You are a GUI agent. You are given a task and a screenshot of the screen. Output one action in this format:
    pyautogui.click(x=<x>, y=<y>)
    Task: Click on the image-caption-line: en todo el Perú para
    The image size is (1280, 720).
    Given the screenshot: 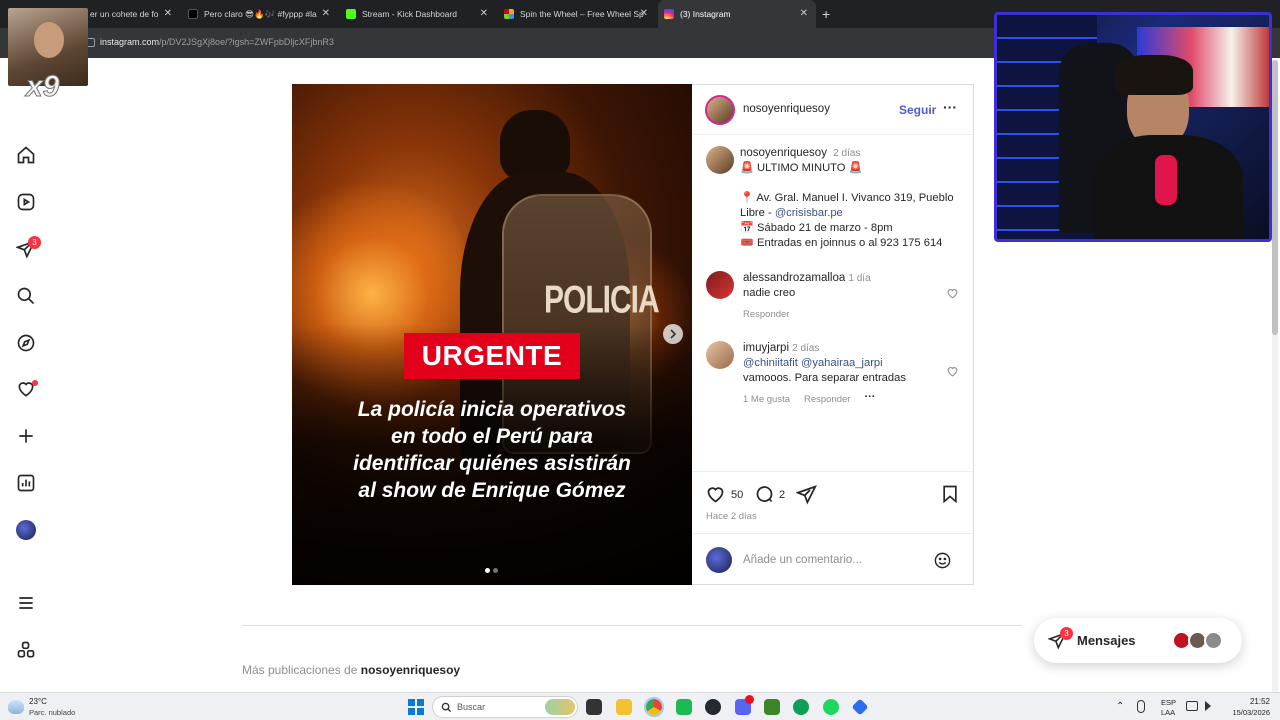 What is the action you would take?
    pyautogui.click(x=492, y=436)
    